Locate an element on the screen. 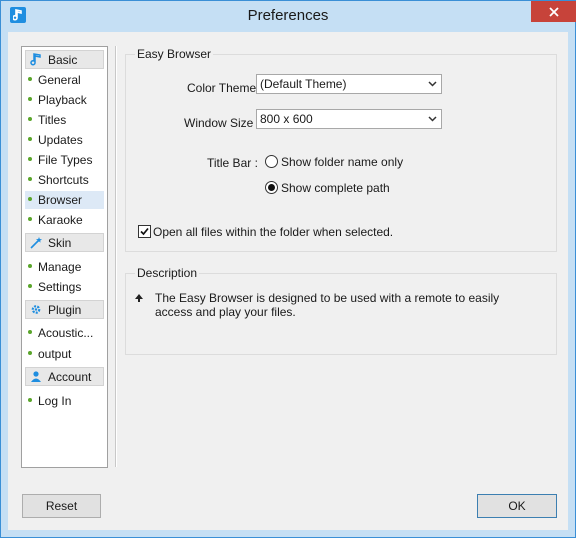 The height and width of the screenshot is (538, 576). window-size-select: 800 x 600 is located at coordinates (349, 119).